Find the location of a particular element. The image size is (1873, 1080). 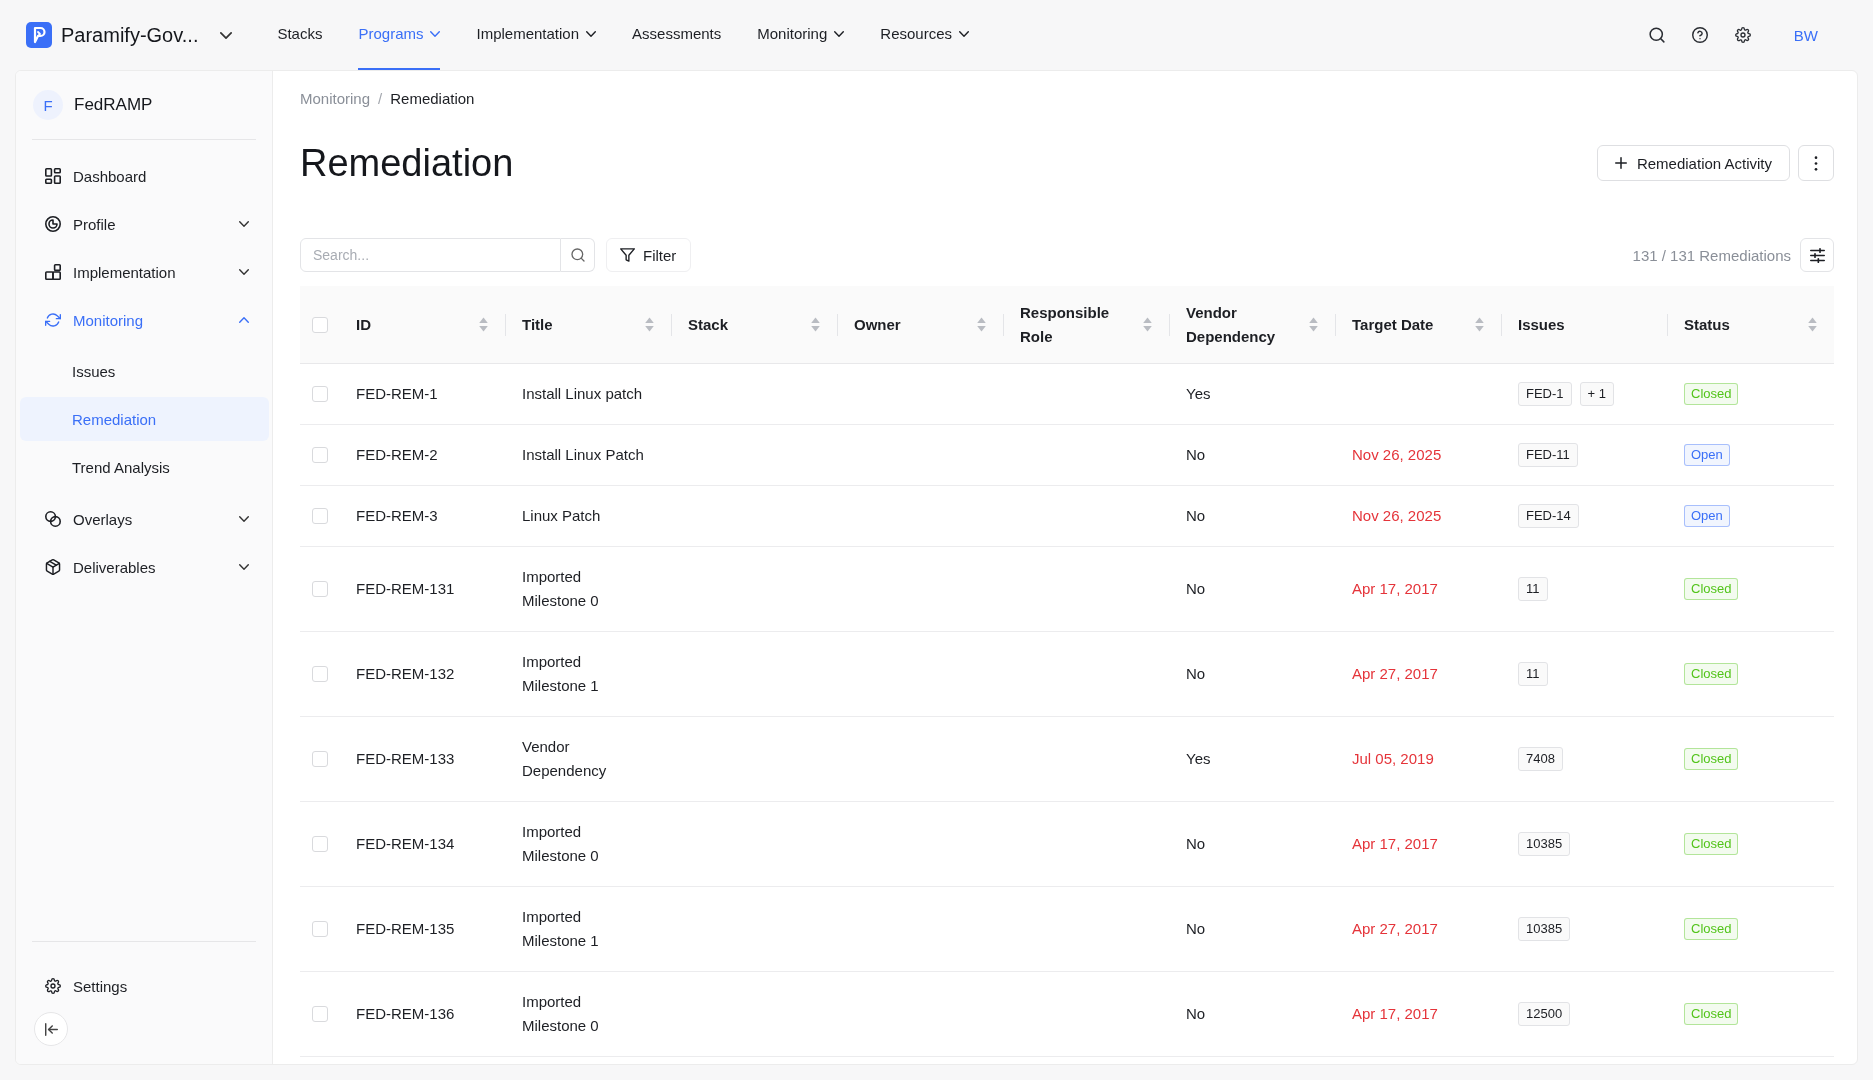

sidebar-item: Profile is located at coordinates (144, 224).